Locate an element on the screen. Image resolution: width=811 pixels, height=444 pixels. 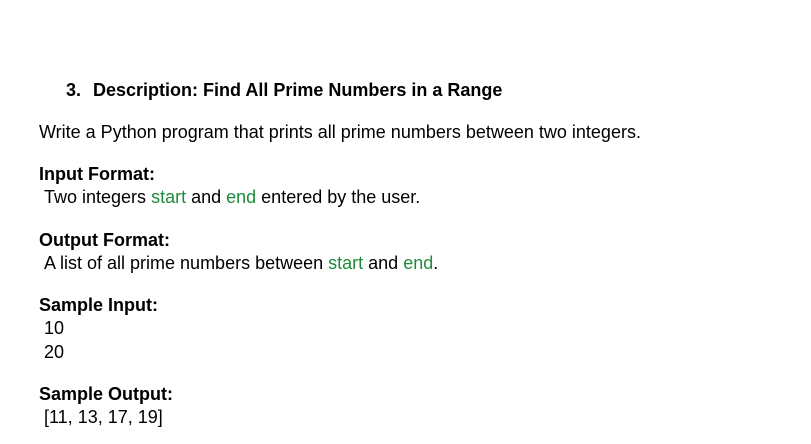
sample-input-line: 10 is located at coordinates (54, 328).